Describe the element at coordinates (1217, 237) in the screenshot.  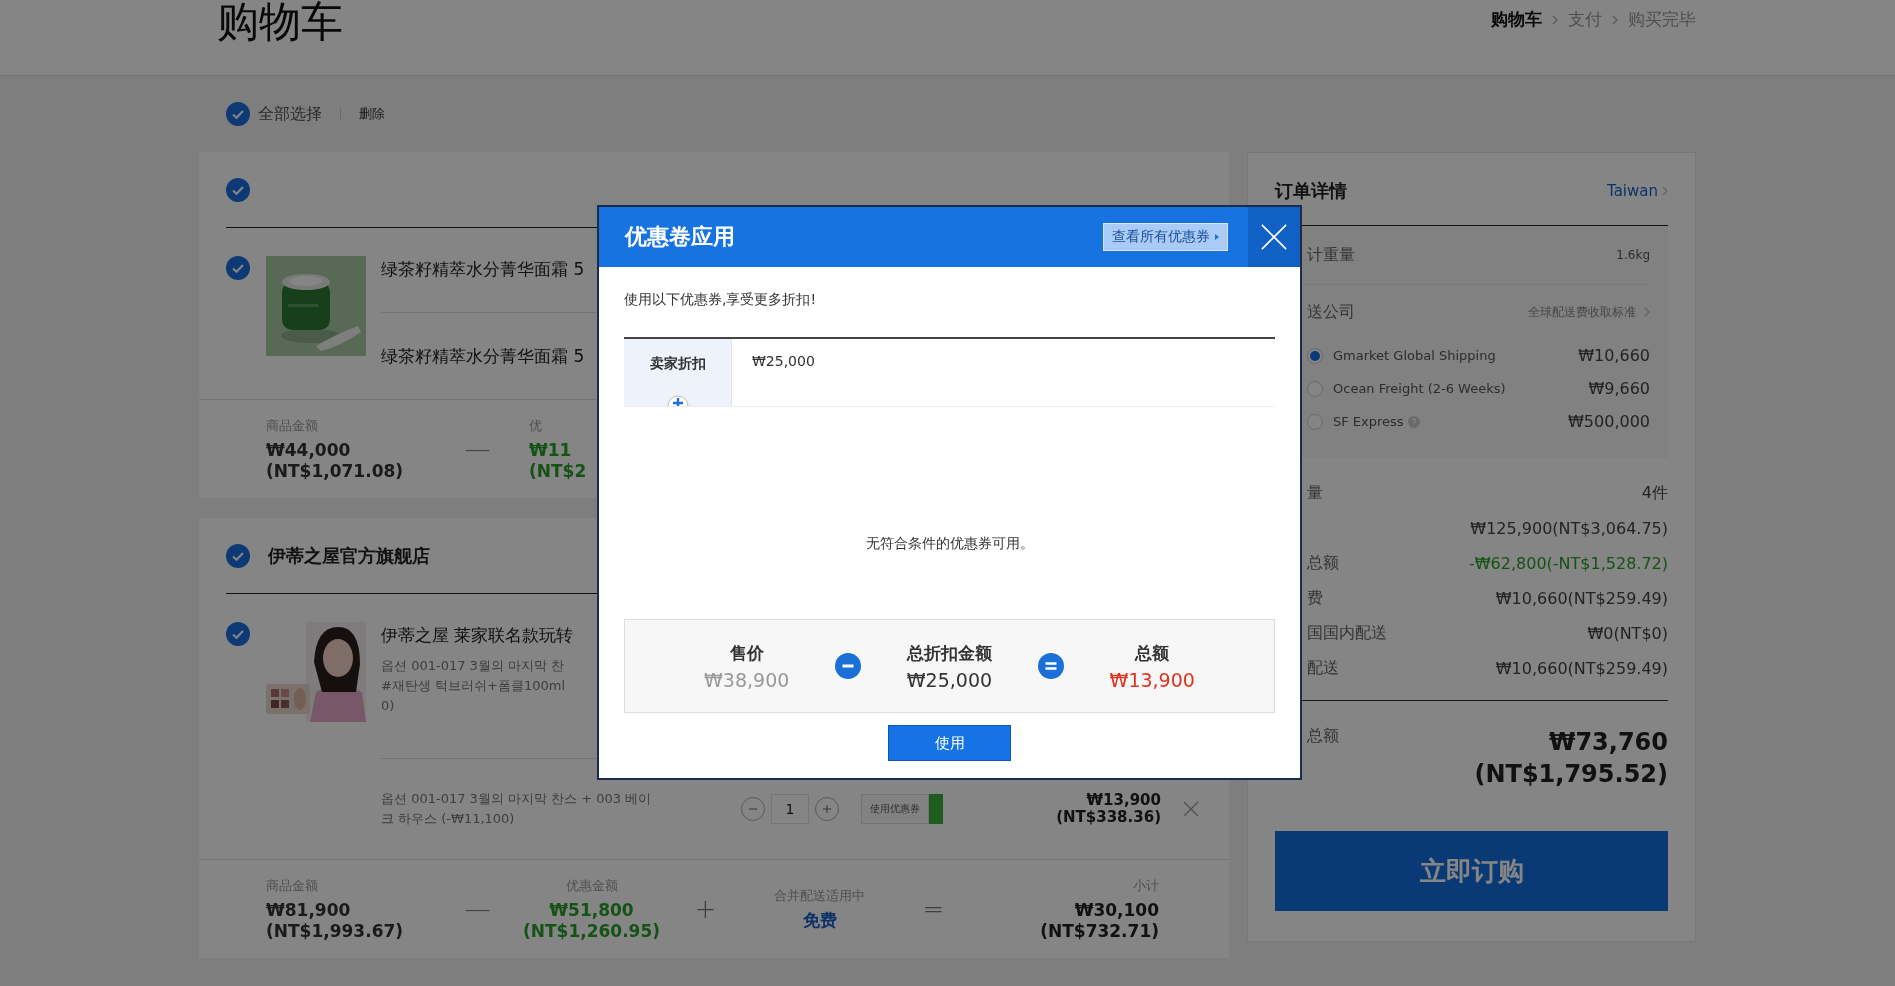
I see `triangle-icon` at that location.